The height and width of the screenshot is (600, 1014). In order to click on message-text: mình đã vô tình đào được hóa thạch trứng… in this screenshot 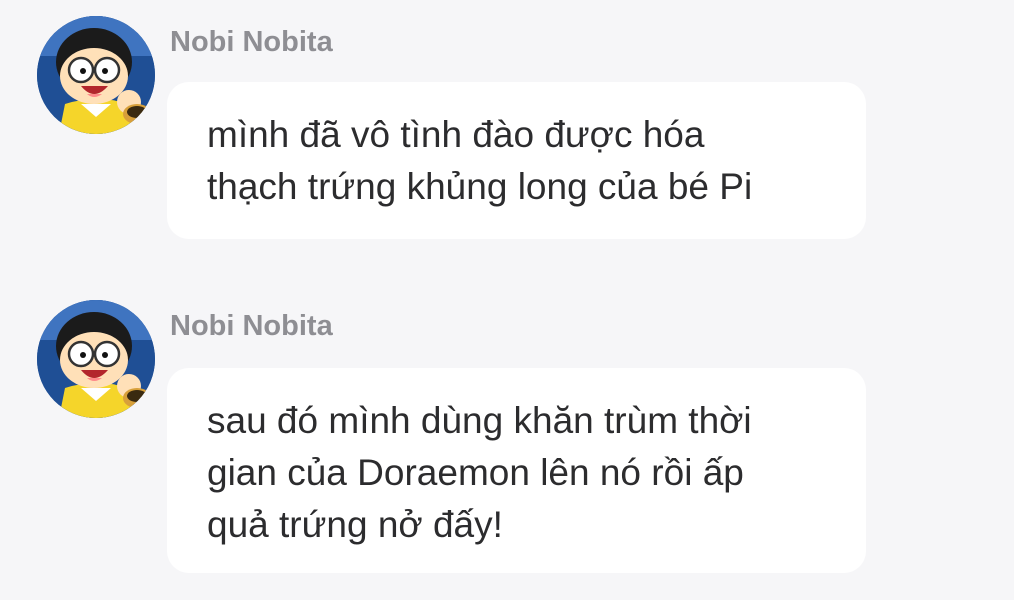, I will do `click(480, 160)`.